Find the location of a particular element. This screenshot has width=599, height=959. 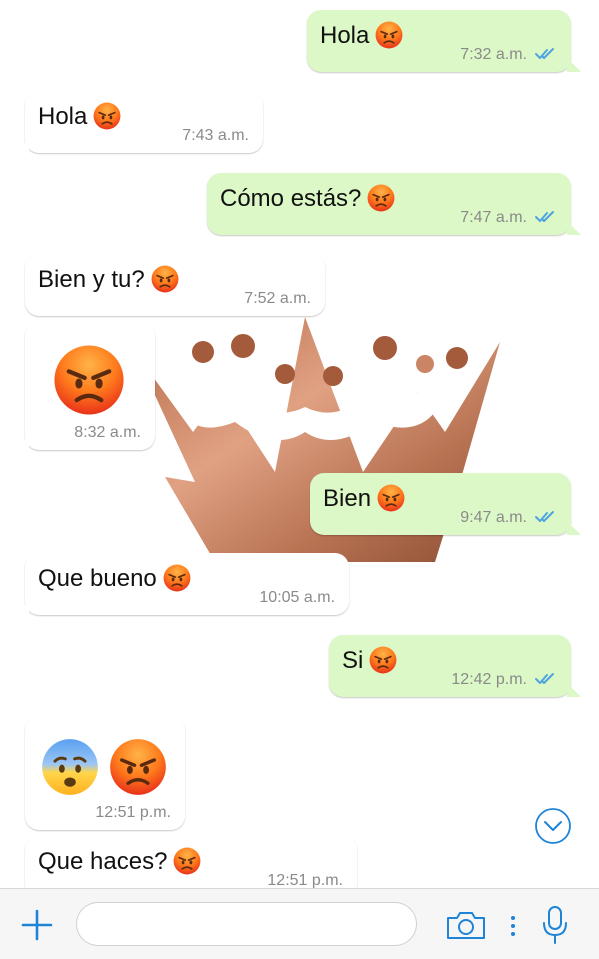

message-bubble-outgoing: Si 12:42 p.m. is located at coordinates (455, 666).